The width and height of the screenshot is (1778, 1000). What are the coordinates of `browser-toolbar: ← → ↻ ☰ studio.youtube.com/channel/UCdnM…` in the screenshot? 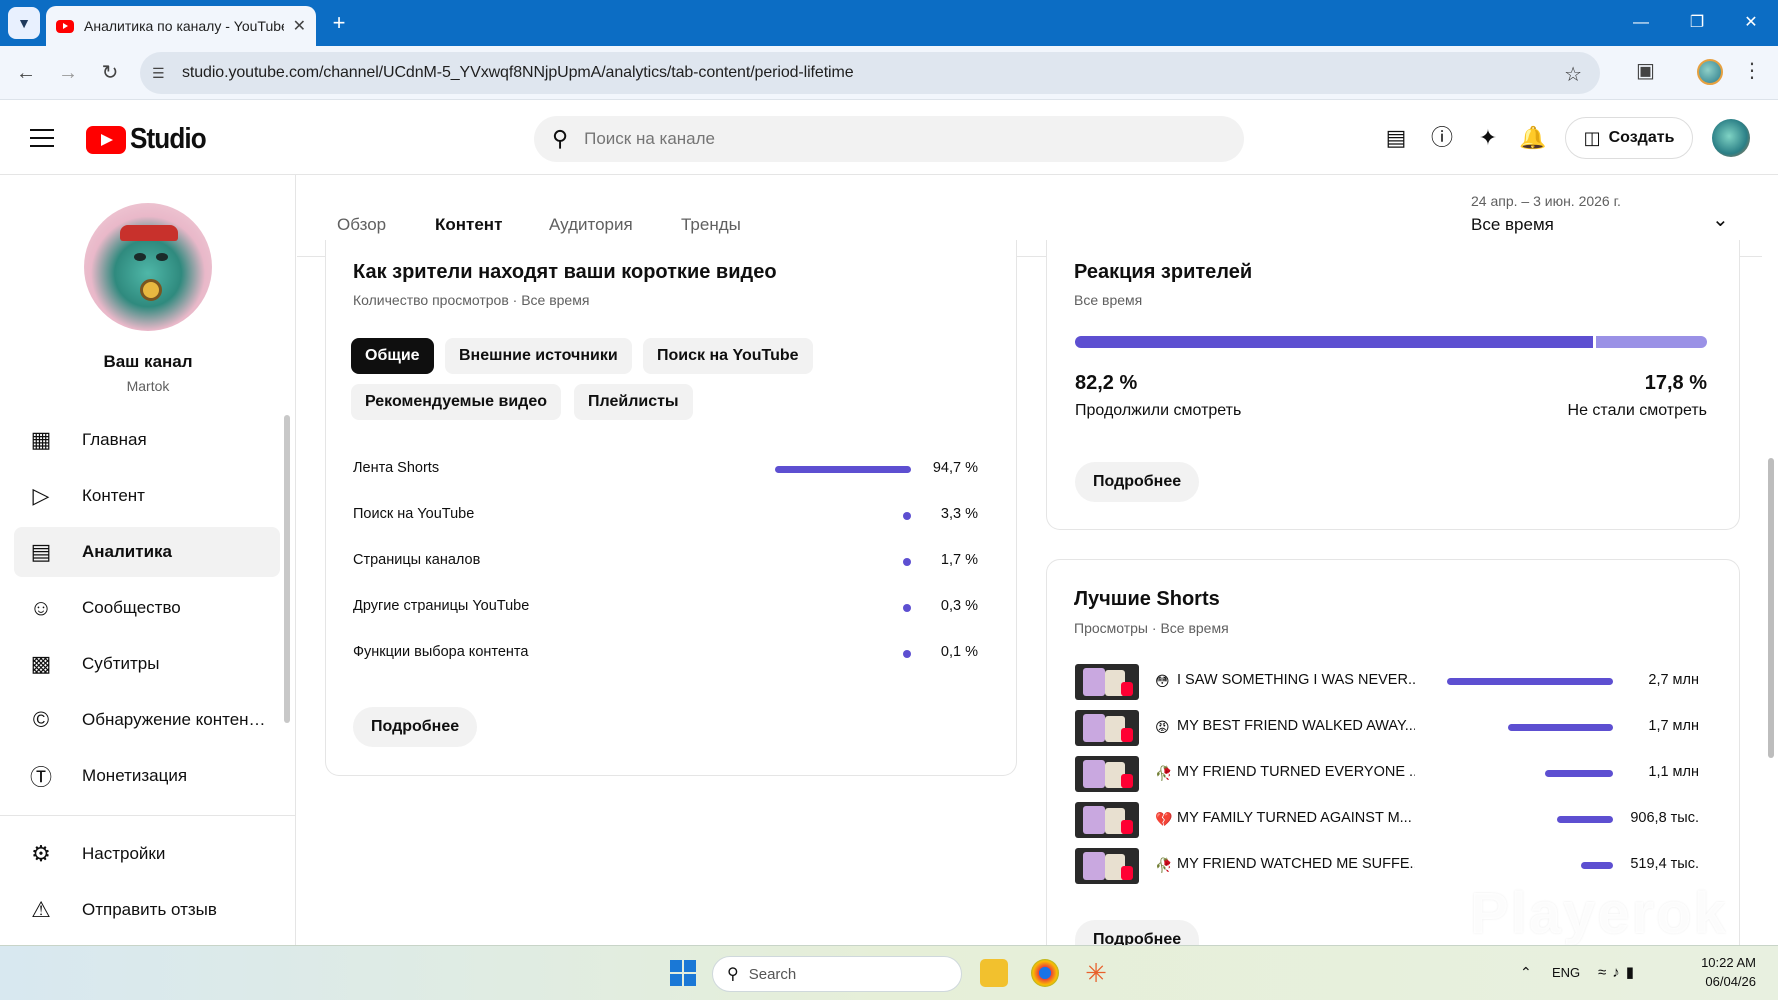 It's located at (889, 73).